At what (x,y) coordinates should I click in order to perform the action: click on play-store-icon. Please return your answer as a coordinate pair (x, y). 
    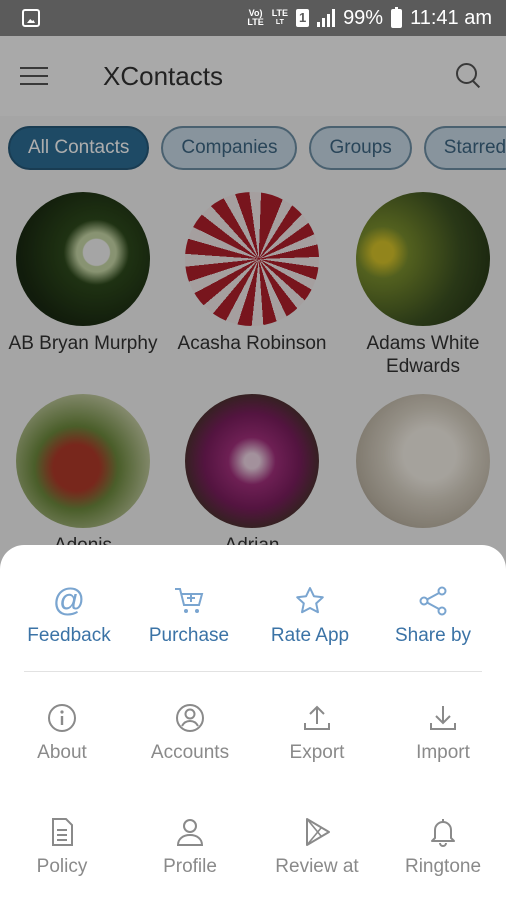
    Looking at the image, I should click on (317, 831).